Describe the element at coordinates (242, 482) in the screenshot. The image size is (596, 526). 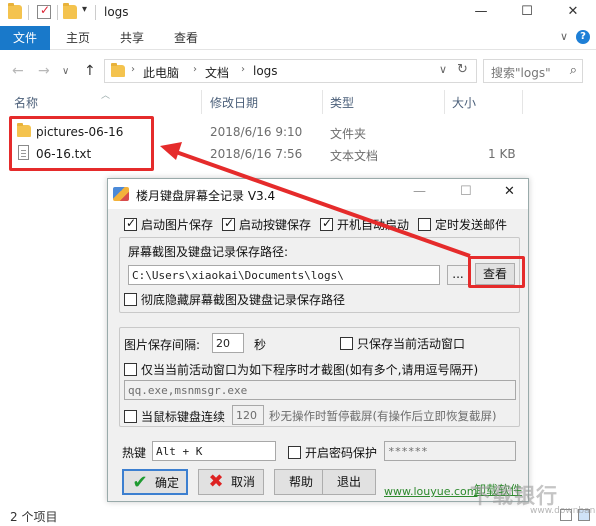
I see `cancel-label: 取消` at that location.